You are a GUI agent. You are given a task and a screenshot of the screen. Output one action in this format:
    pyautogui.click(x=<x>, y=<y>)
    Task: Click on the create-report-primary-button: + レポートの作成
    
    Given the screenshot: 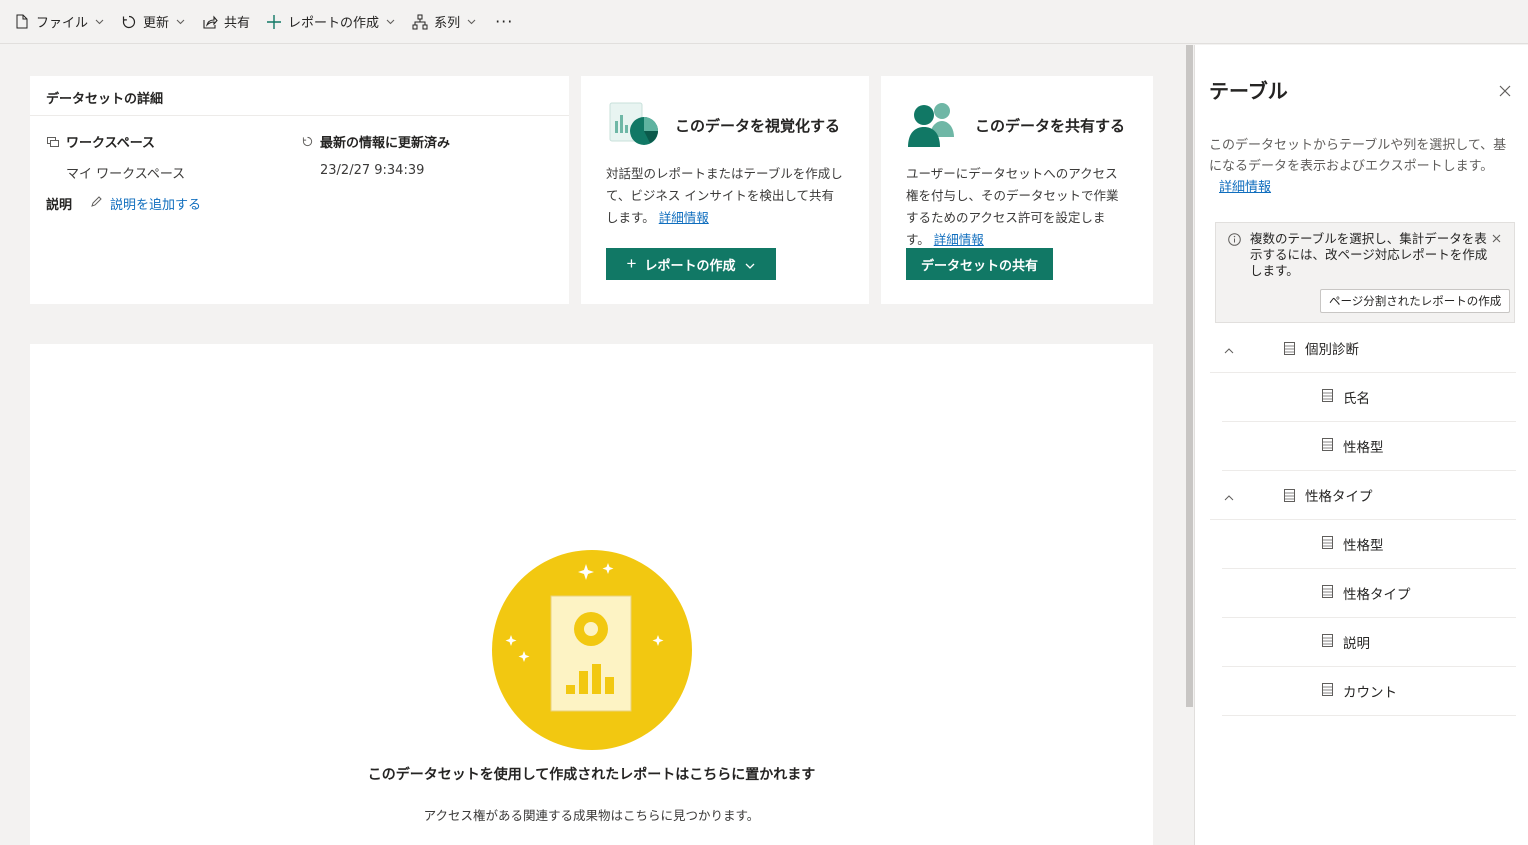 What is the action you would take?
    pyautogui.click(x=691, y=264)
    